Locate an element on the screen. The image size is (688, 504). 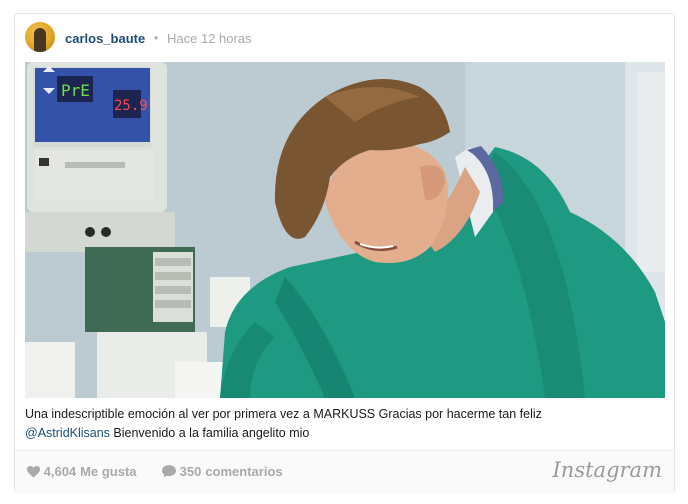
avatar-figure is located at coordinates (40, 40).